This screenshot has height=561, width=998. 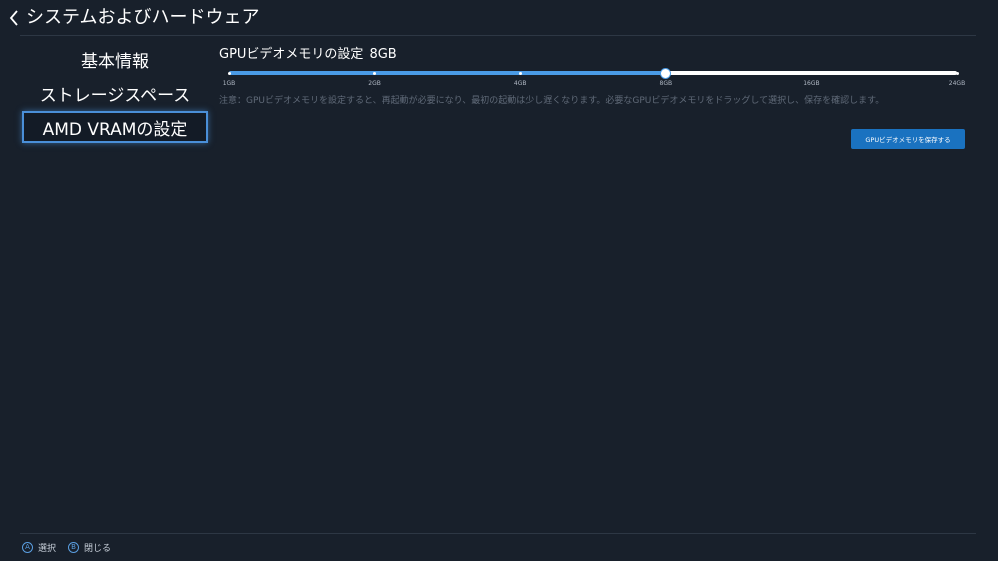 I want to click on slider-tick-label: 16GB, so click(x=811, y=83).